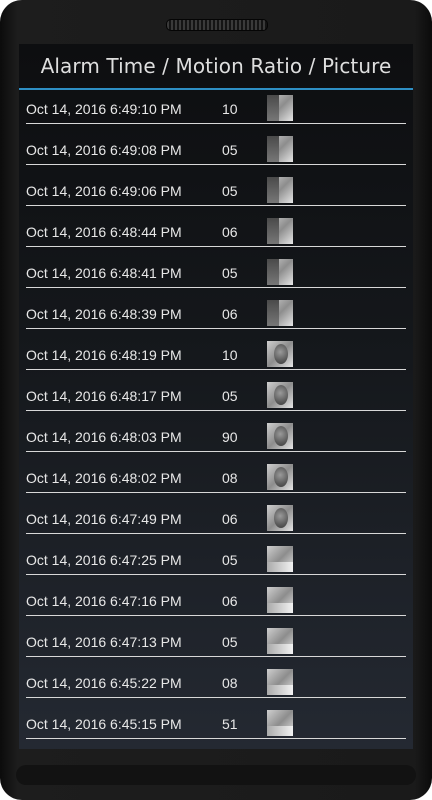 This screenshot has width=432, height=800. Describe the element at coordinates (230, 437) in the screenshot. I see `motion-ratio: 90` at that location.